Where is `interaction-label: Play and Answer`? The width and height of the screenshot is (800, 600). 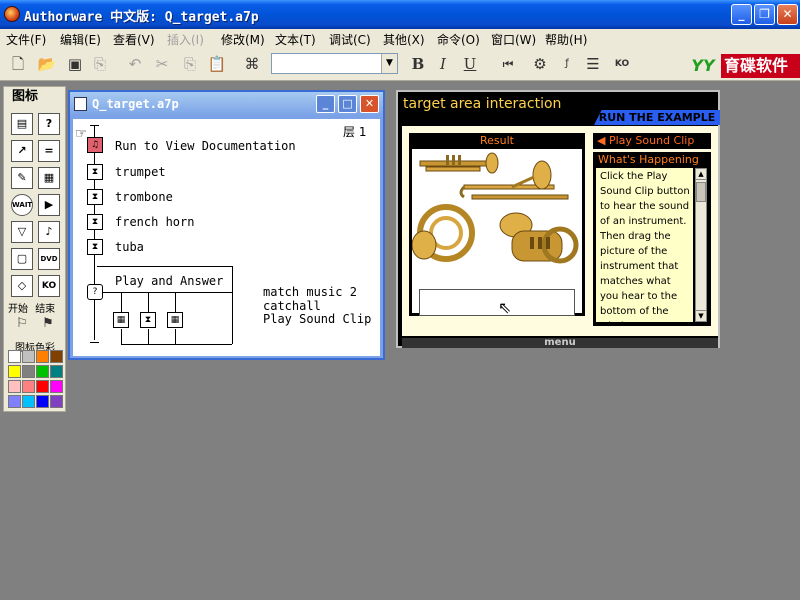 interaction-label: Play and Answer is located at coordinates (169, 281).